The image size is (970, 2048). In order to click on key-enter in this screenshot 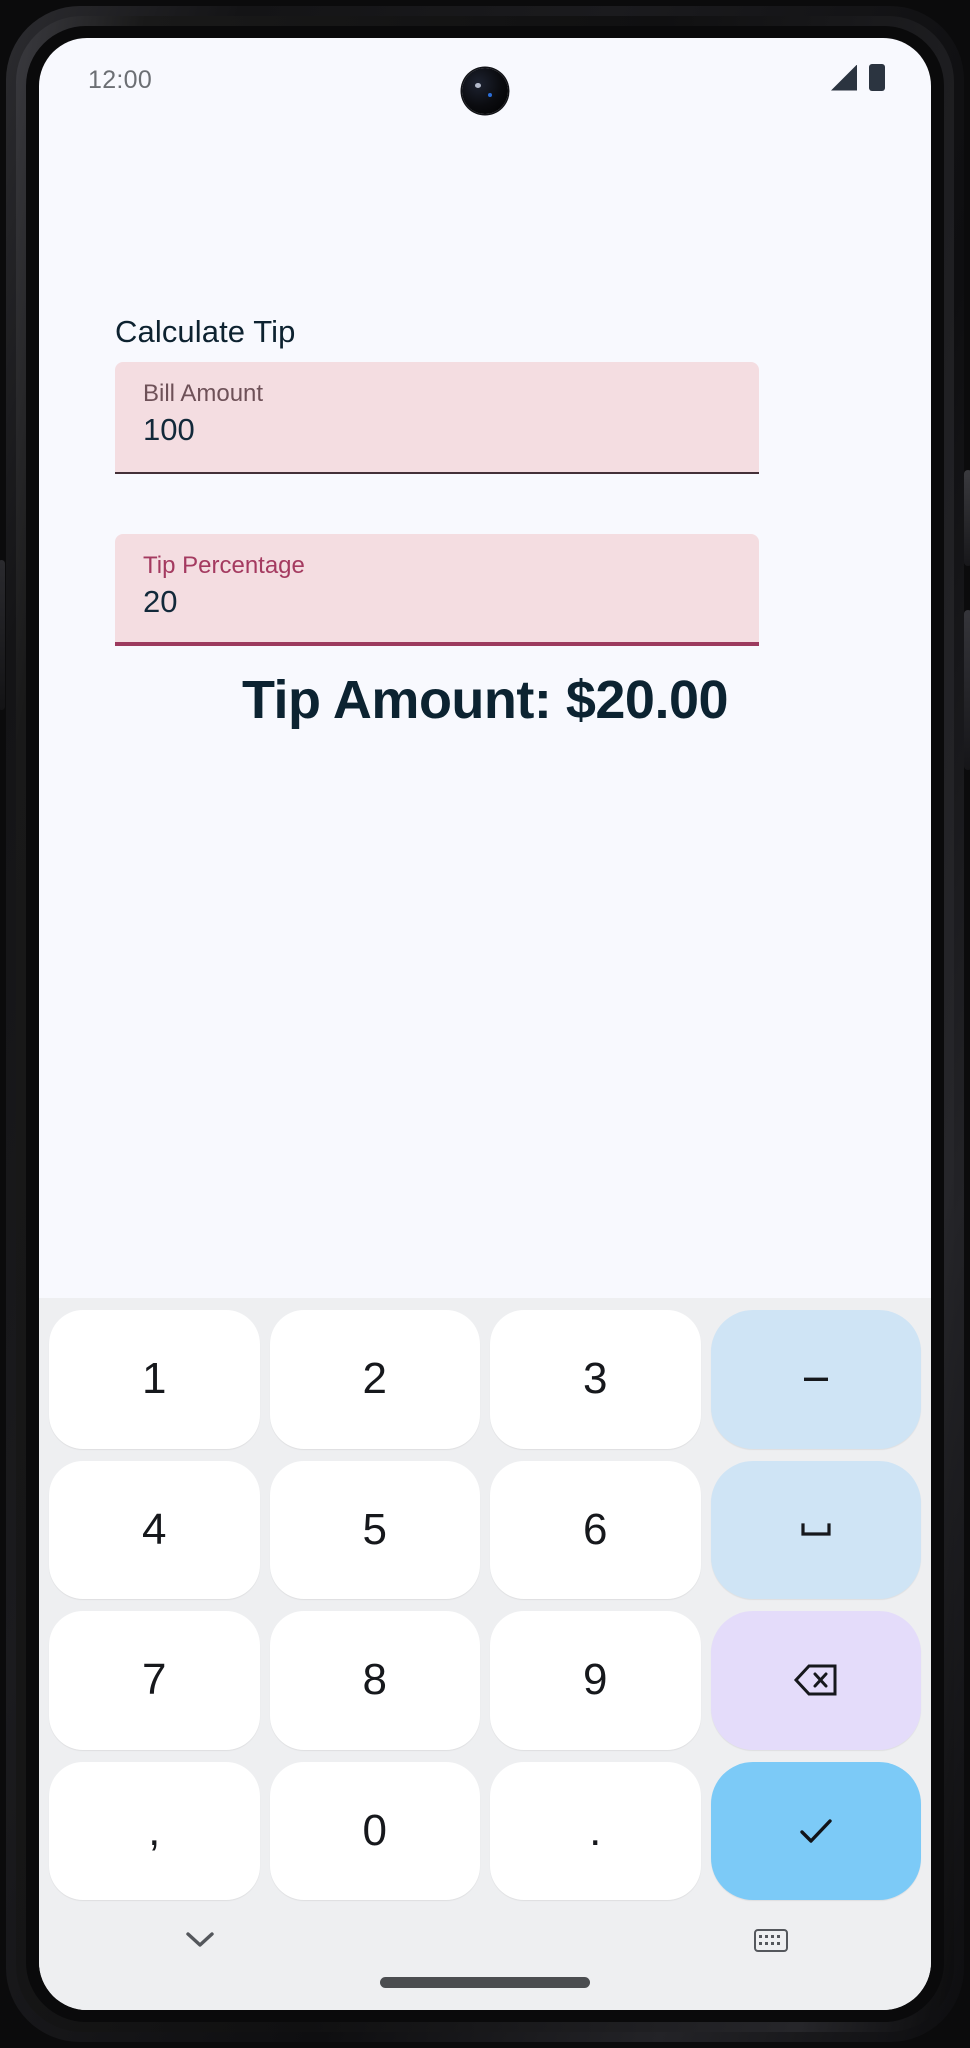, I will do `click(815, 1830)`.